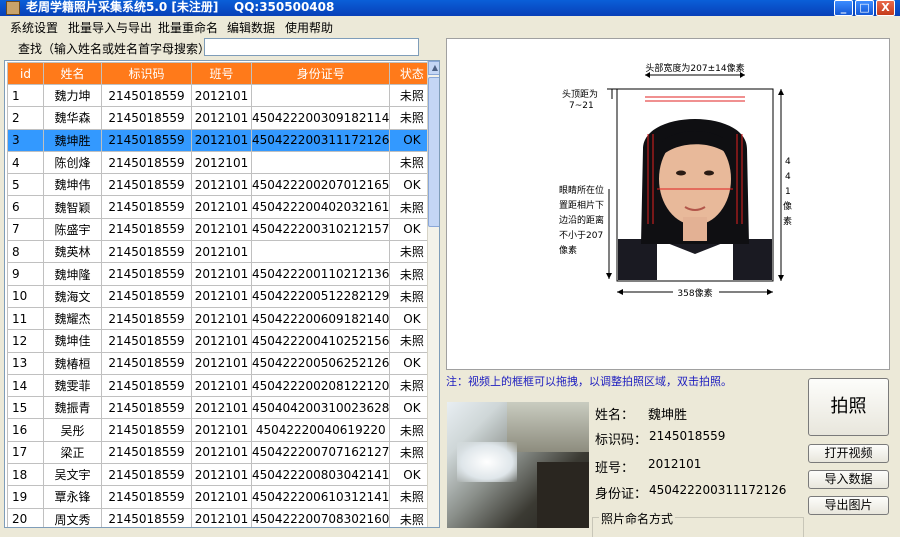 Image resolution: width=900 pixels, height=537 pixels. I want to click on table-cell: 魏椿桓, so click(72, 363).